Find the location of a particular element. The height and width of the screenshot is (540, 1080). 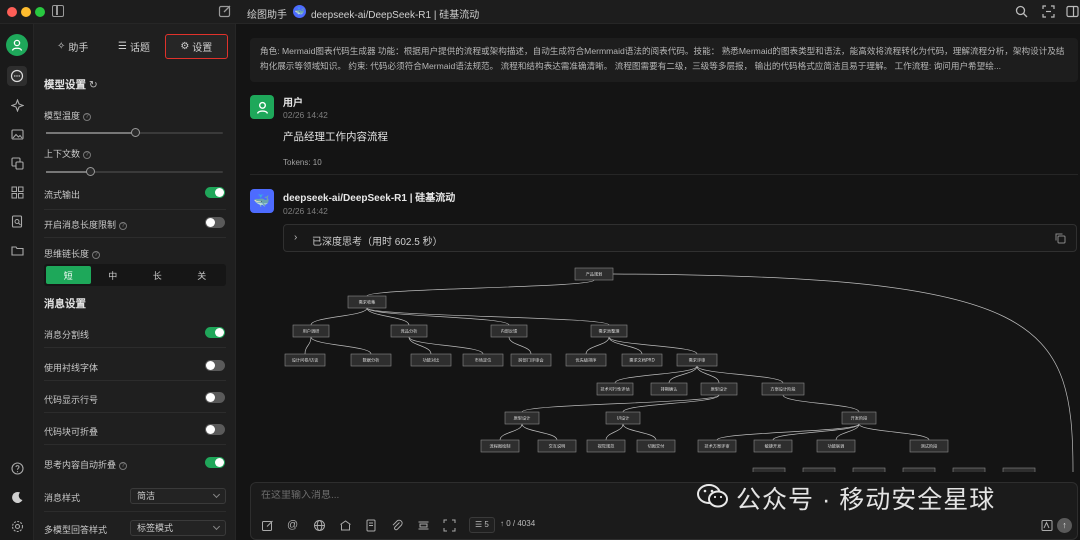

message-style-select: 简洁 is located at coordinates (178, 496).